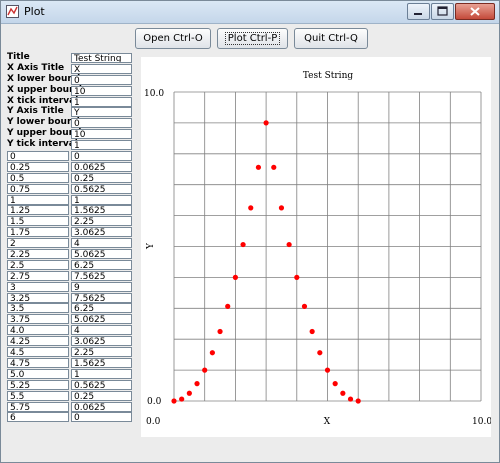 The height and width of the screenshot is (463, 500). Describe the element at coordinates (481, 422) in the screenshot. I see `x-max-tick-label: 10.0` at that location.